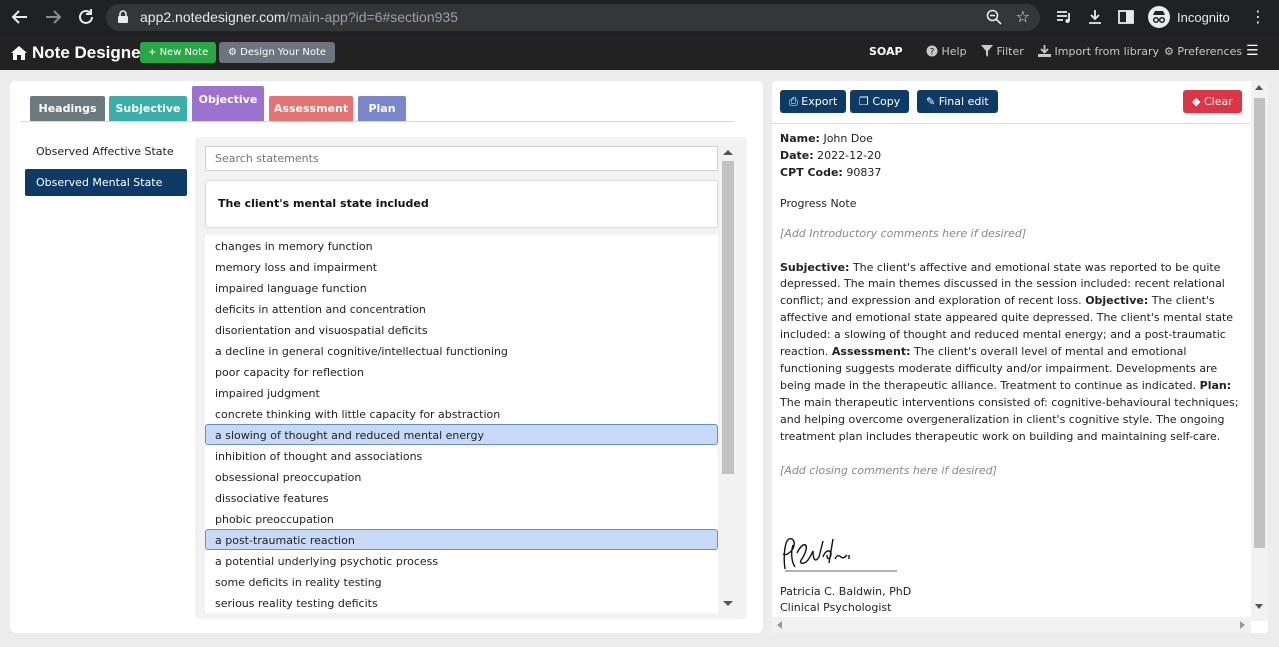 The width and height of the screenshot is (1279, 647). Describe the element at coordinates (154, 52) in the screenshot. I see `plus-icon: +` at that location.